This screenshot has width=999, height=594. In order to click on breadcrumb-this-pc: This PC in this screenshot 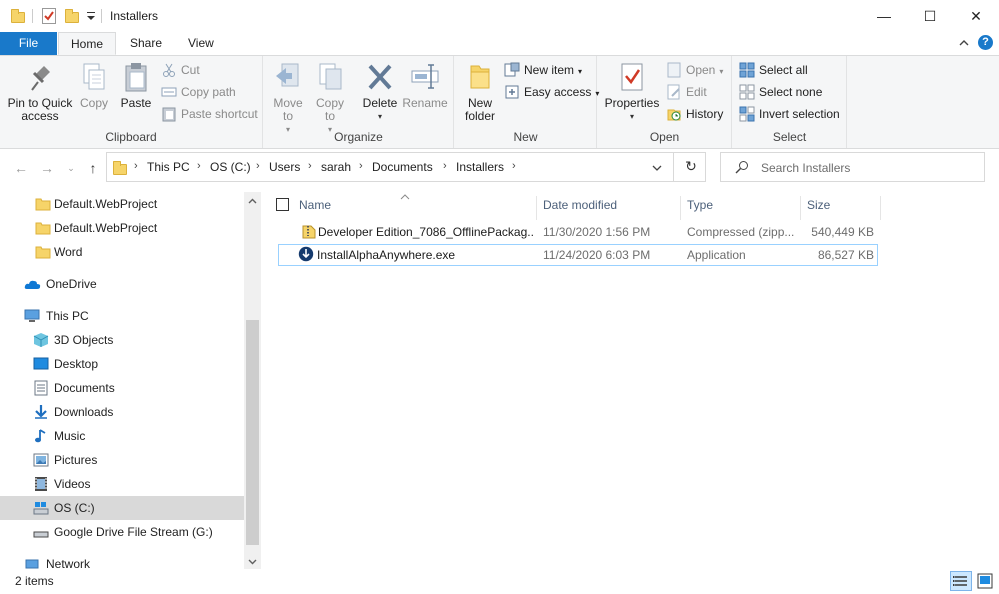, I will do `click(168, 167)`.